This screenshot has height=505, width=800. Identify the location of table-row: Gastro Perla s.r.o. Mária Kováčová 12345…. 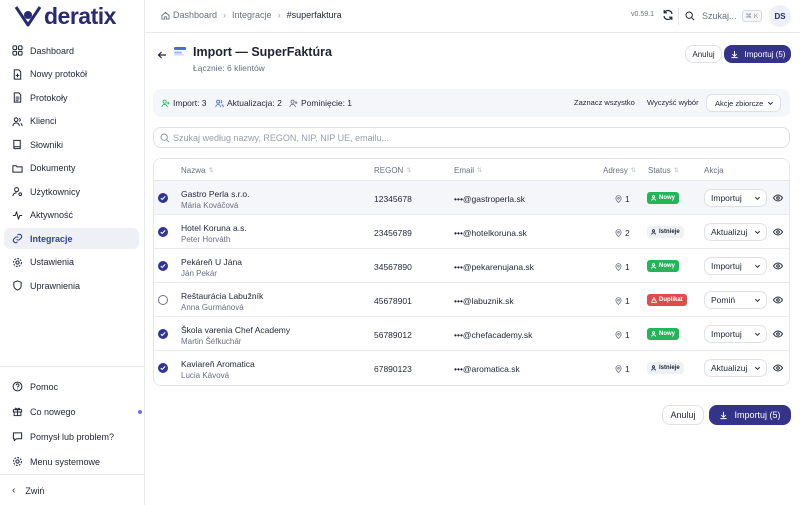
(471, 198).